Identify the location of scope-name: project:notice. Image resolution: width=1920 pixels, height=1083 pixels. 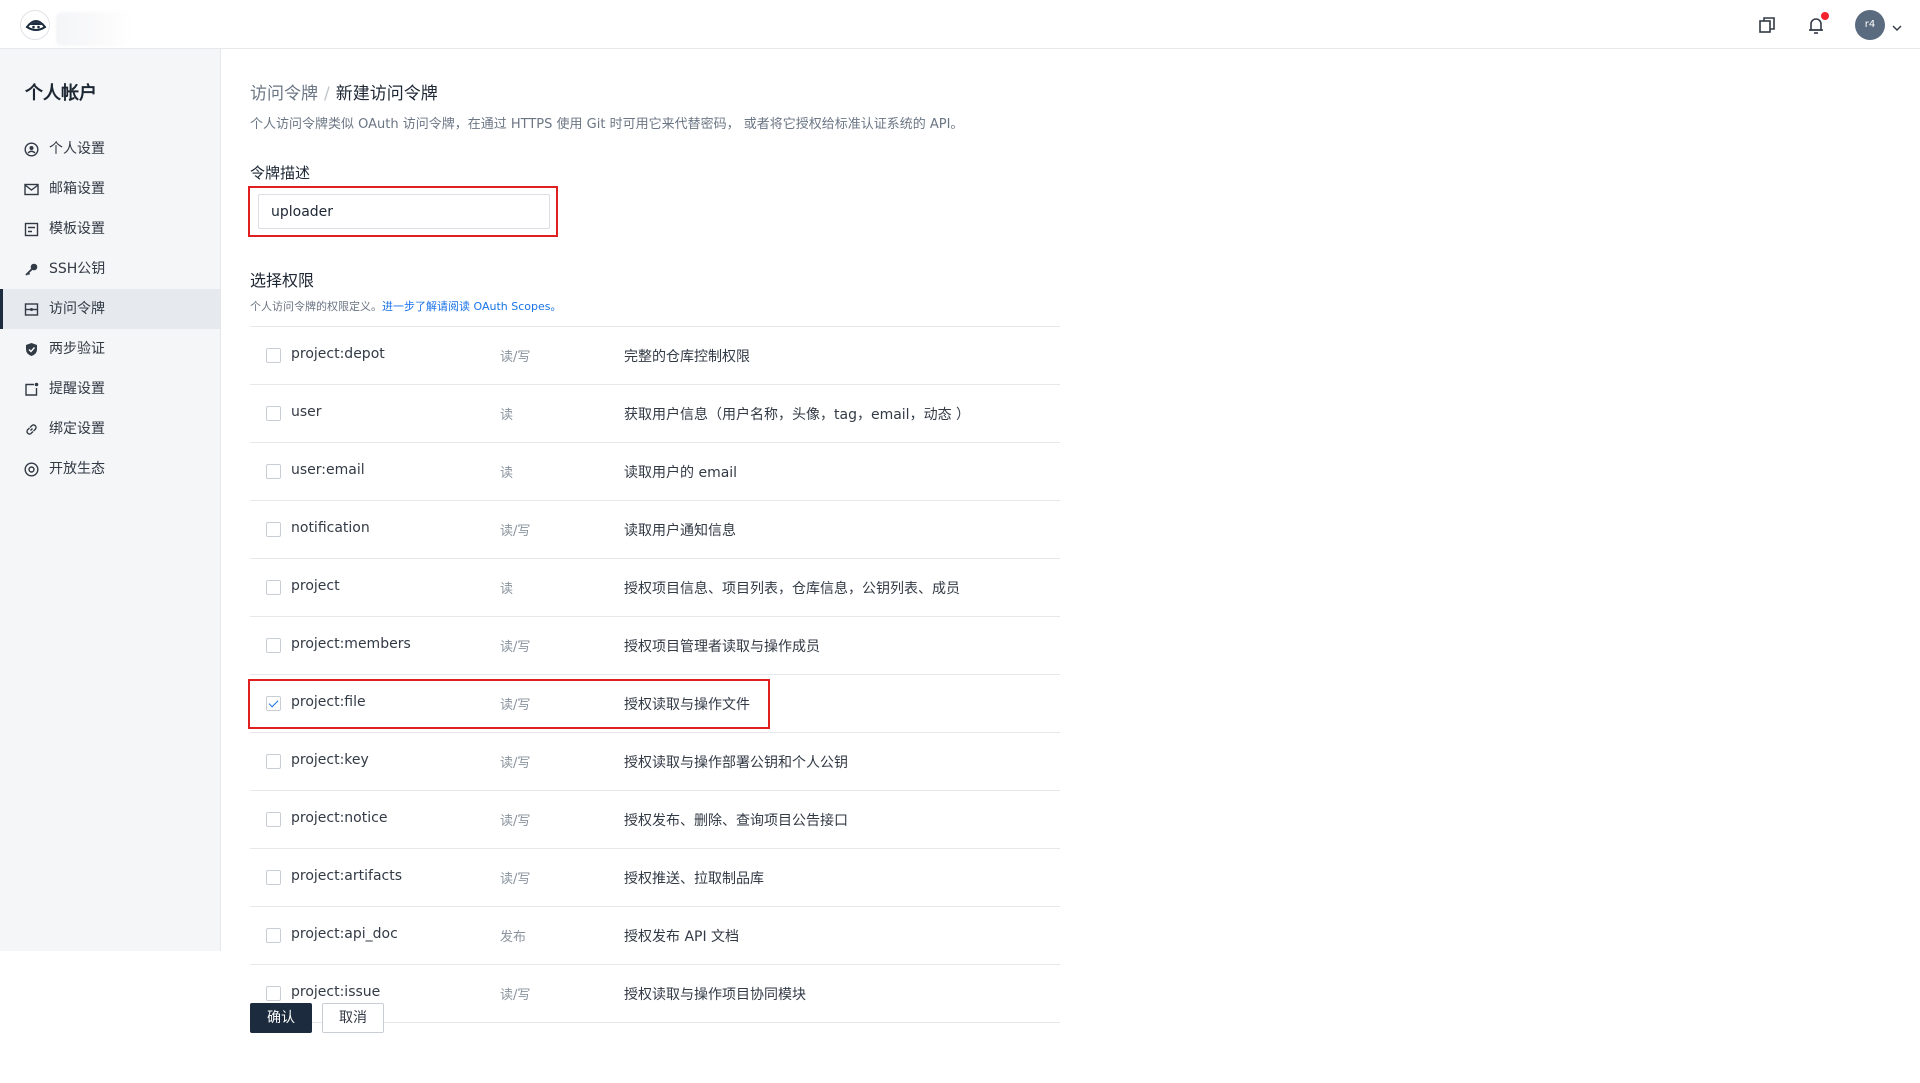
(339, 818).